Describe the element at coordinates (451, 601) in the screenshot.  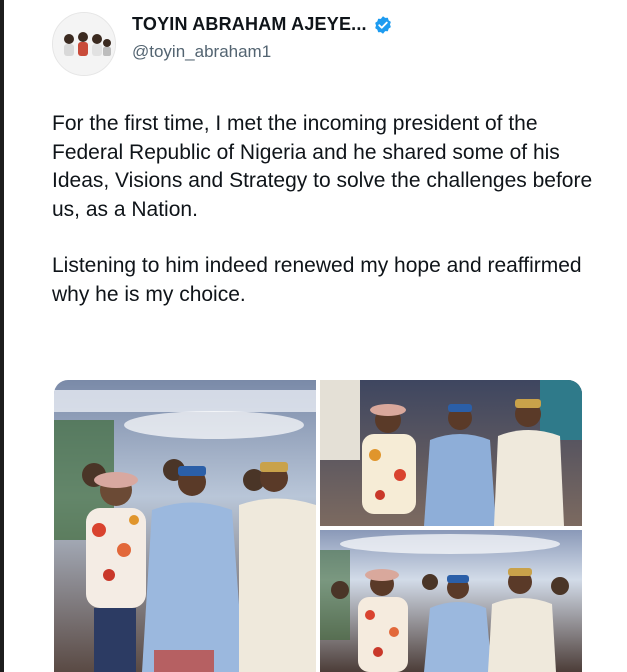
I see `photo-bottom-right` at that location.